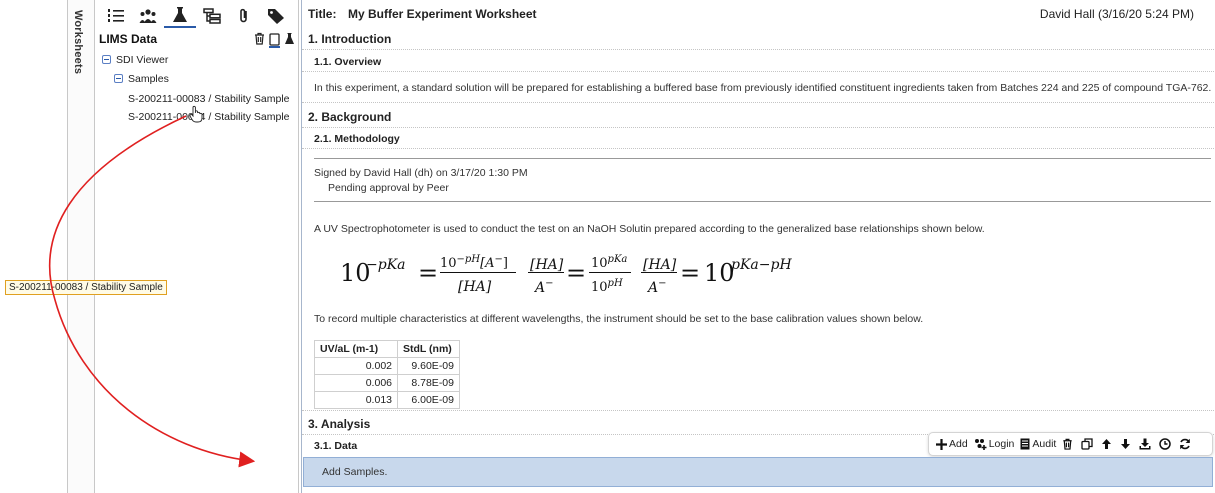  Describe the element at coordinates (607, 286) in the screenshot. I see `svg-text: 10pH` at that location.